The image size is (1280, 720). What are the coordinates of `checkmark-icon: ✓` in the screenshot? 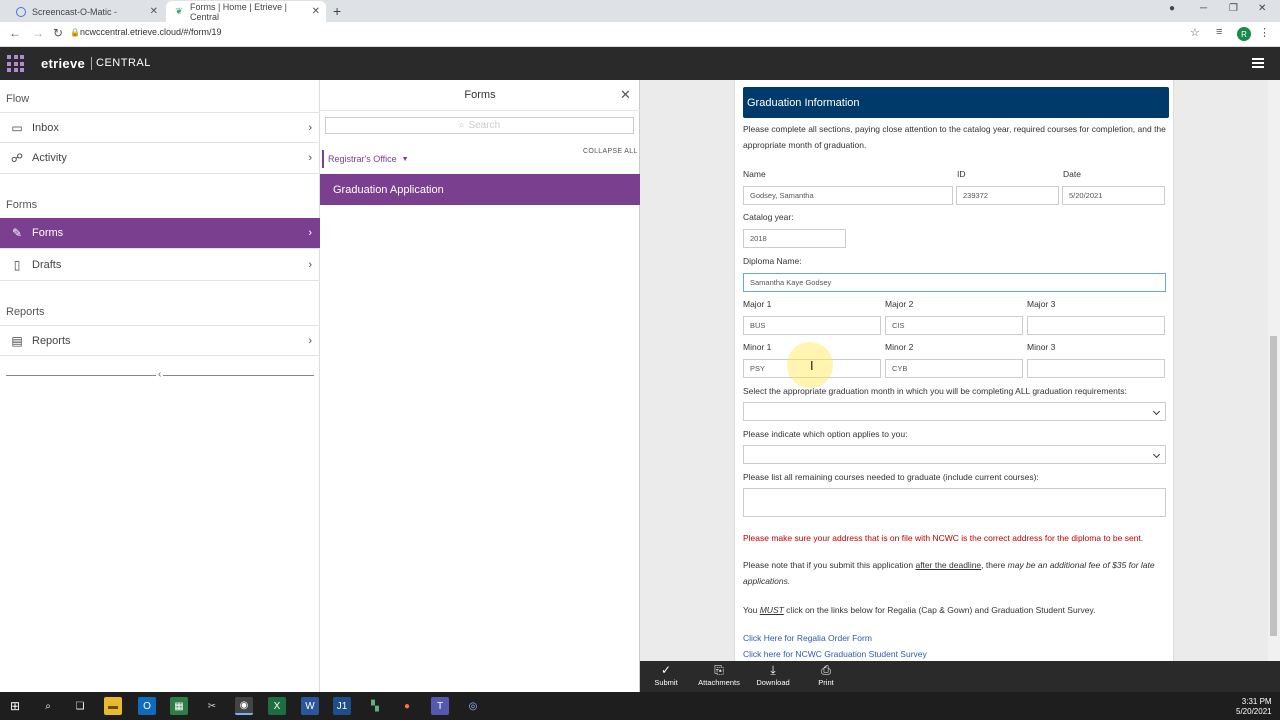 It's located at (666, 670).